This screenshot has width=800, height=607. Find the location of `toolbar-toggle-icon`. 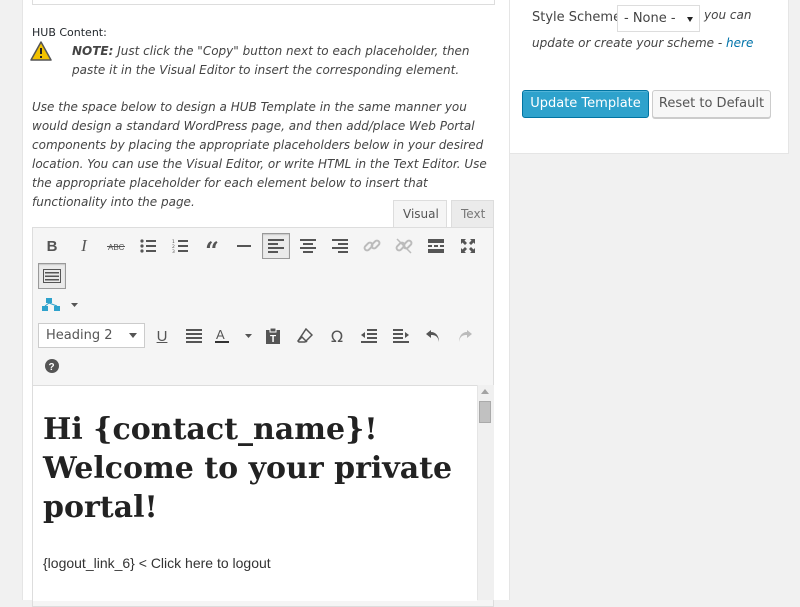

toolbar-toggle-icon is located at coordinates (52, 276).